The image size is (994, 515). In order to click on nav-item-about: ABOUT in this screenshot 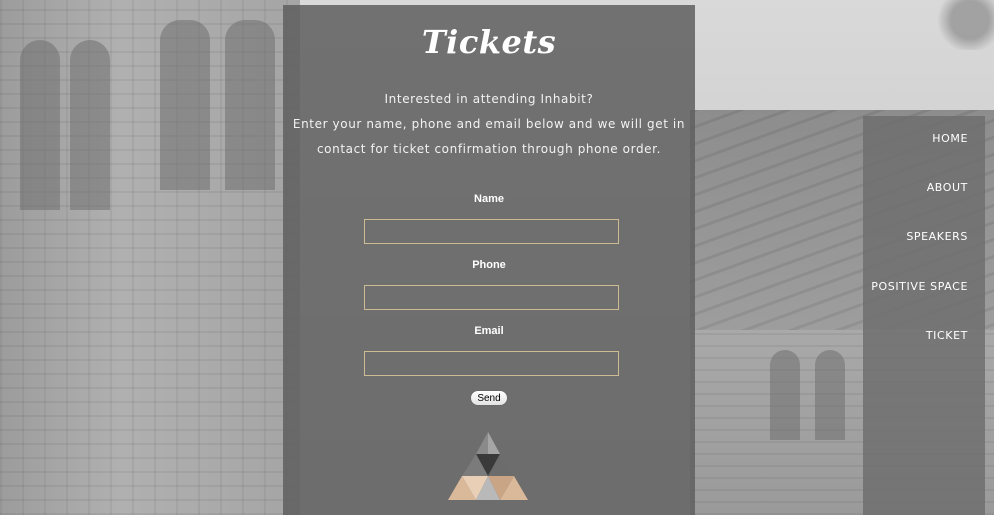, I will do `click(947, 187)`.